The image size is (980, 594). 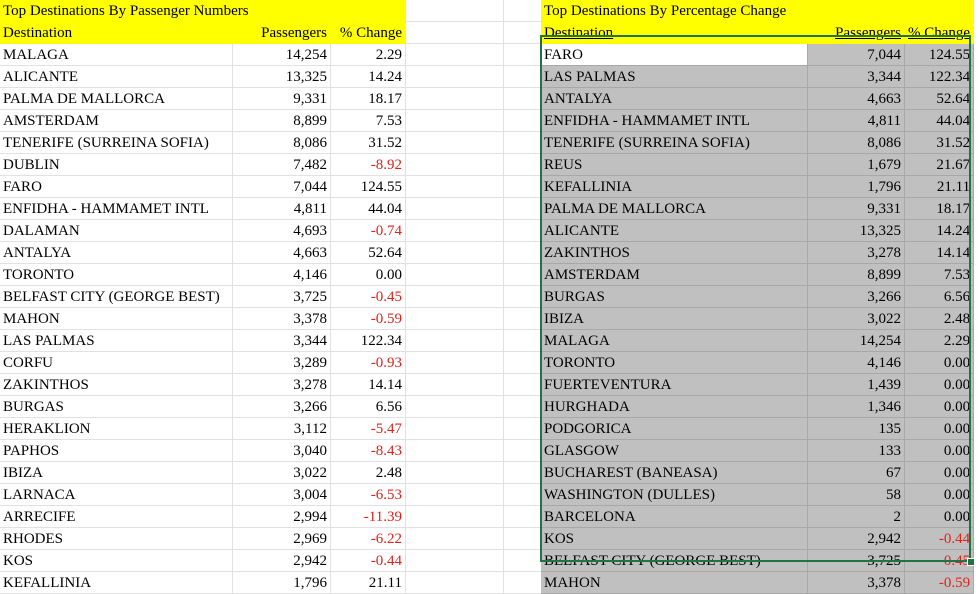 What do you see at coordinates (674, 296) in the screenshot?
I see `destination-cell: BURGAS` at bounding box center [674, 296].